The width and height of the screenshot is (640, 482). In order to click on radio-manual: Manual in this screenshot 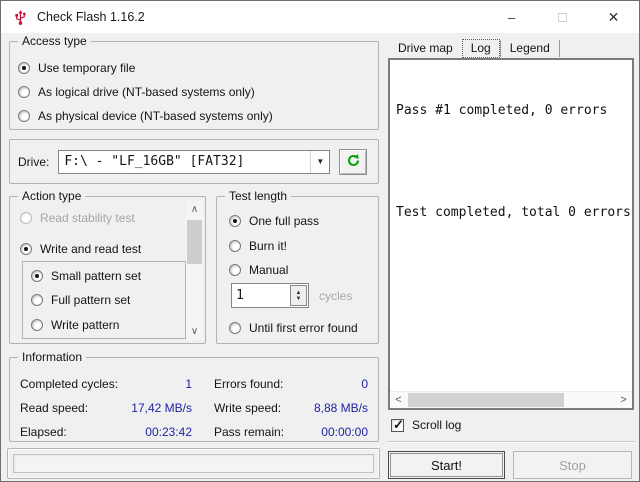, I will do `click(296, 270)`.